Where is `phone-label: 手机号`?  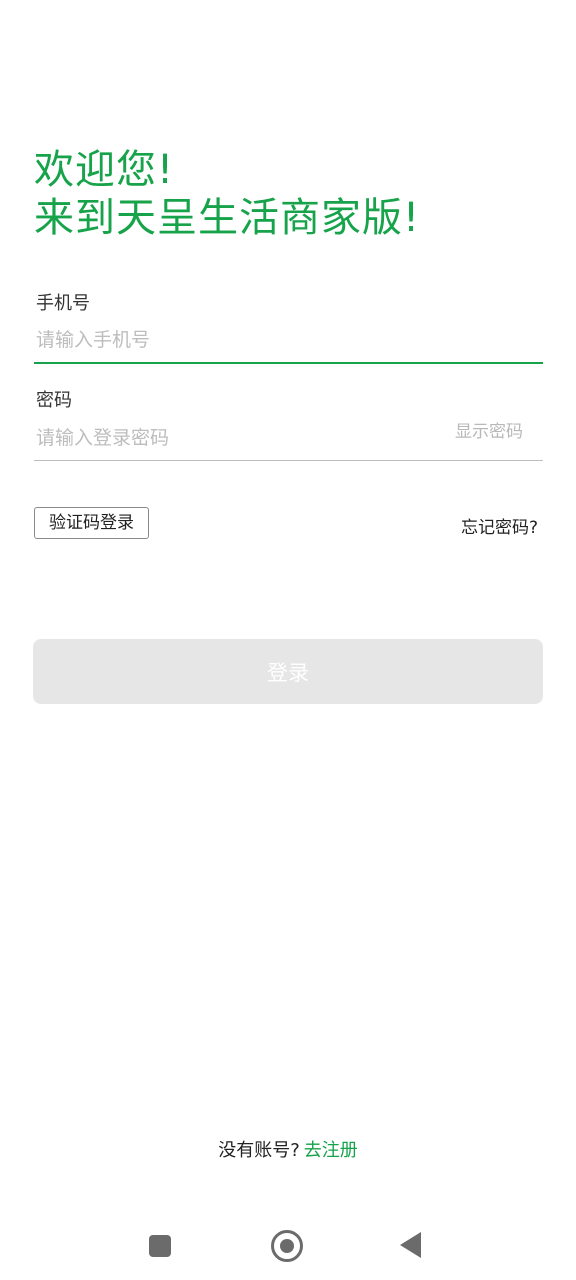 phone-label: 手机号 is located at coordinates (63, 303).